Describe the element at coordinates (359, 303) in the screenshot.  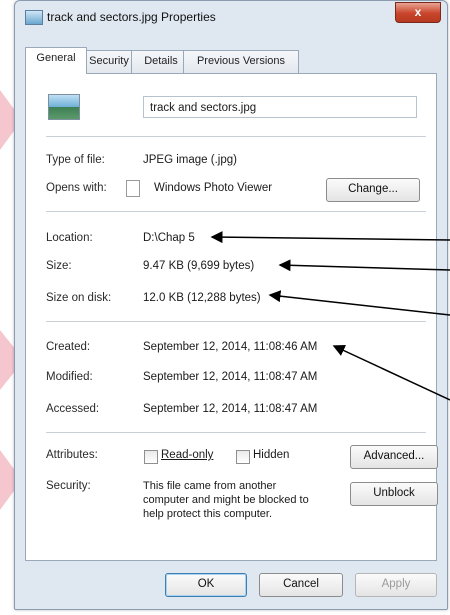
I see `arrow-size-on-disk` at that location.